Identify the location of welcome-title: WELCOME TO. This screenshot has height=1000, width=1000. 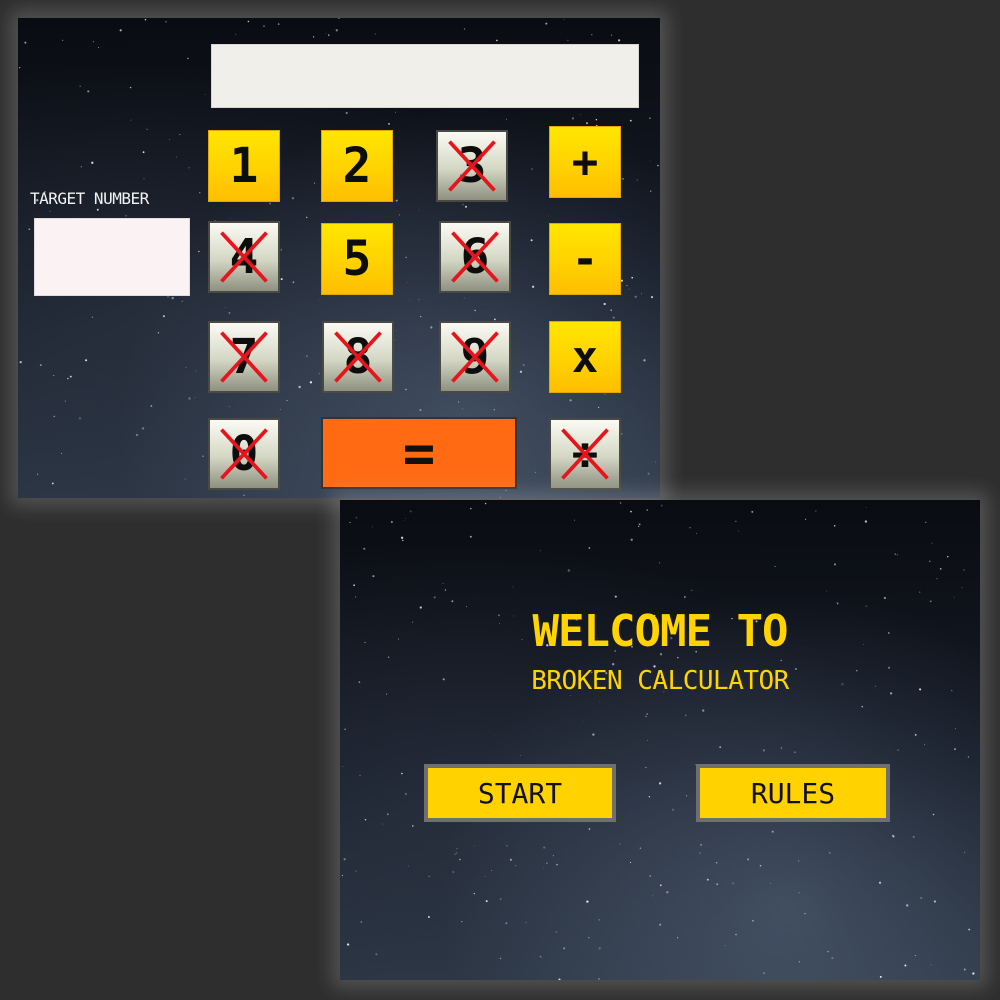
(660, 631).